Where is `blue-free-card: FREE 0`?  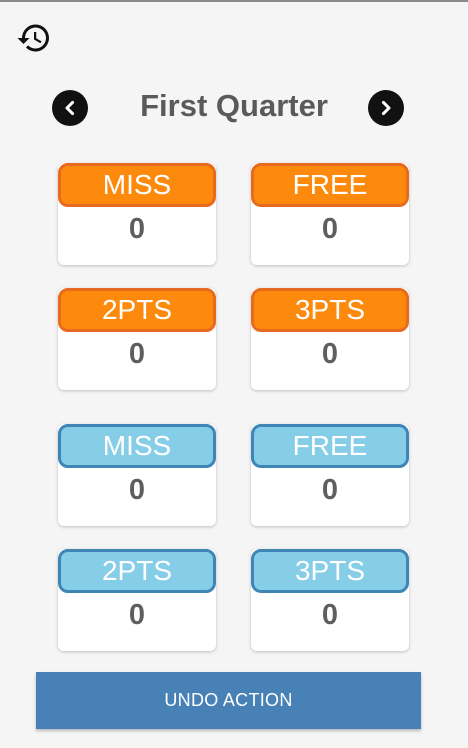 blue-free-card: FREE 0 is located at coordinates (330, 475).